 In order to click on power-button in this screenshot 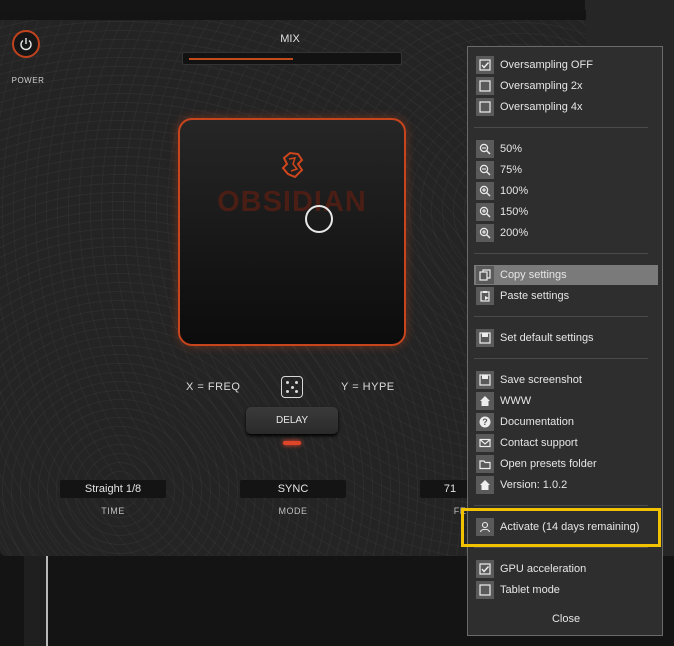, I will do `click(26, 44)`.